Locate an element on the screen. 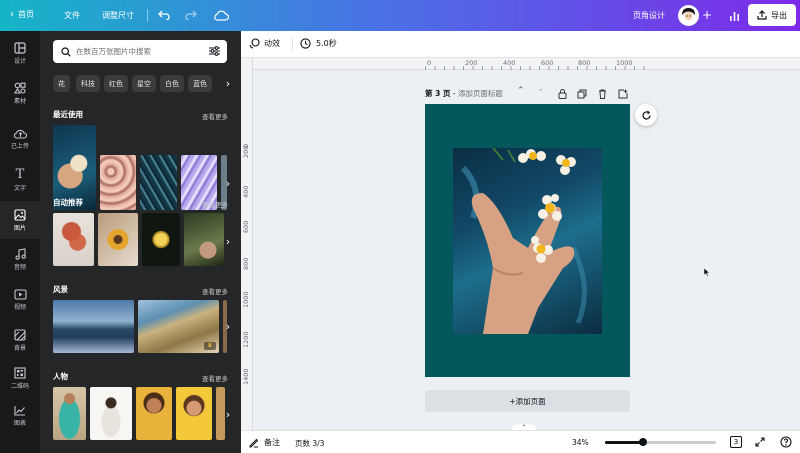  rail-item-qrcode: 二维码 is located at coordinates (20, 378).